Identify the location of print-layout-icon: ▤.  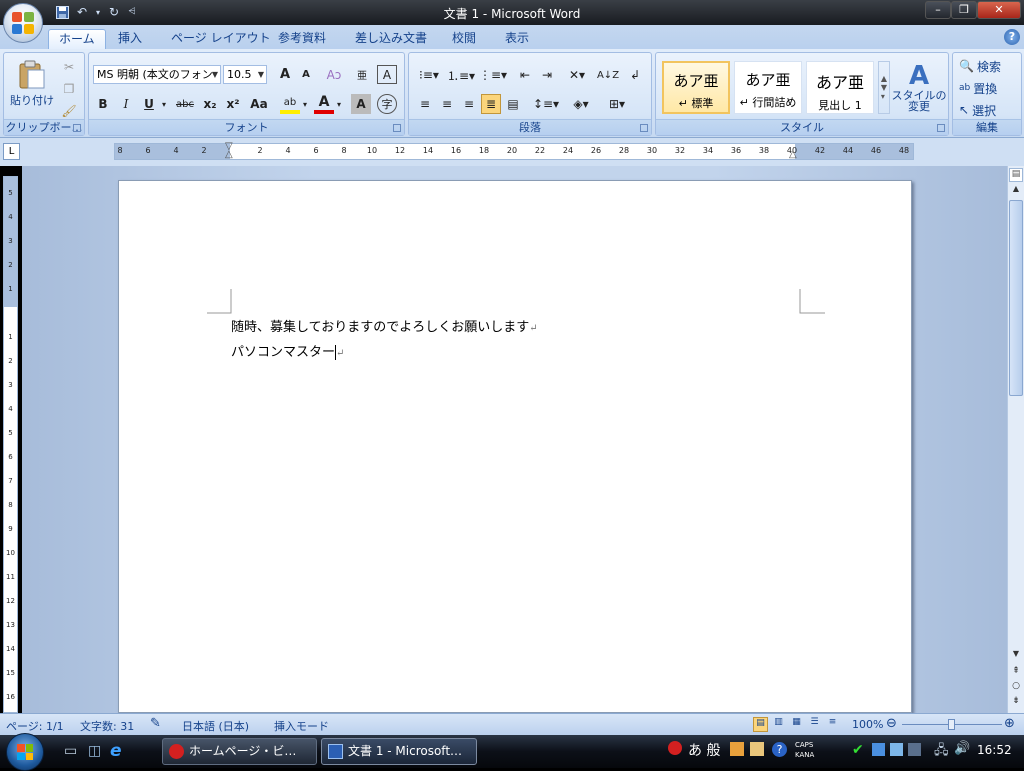
(760, 724).